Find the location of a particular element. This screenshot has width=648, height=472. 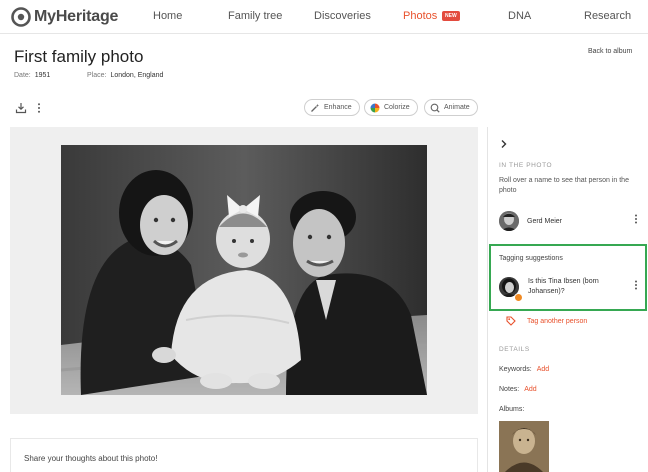

notes-row: Notes: Add is located at coordinates (518, 389).